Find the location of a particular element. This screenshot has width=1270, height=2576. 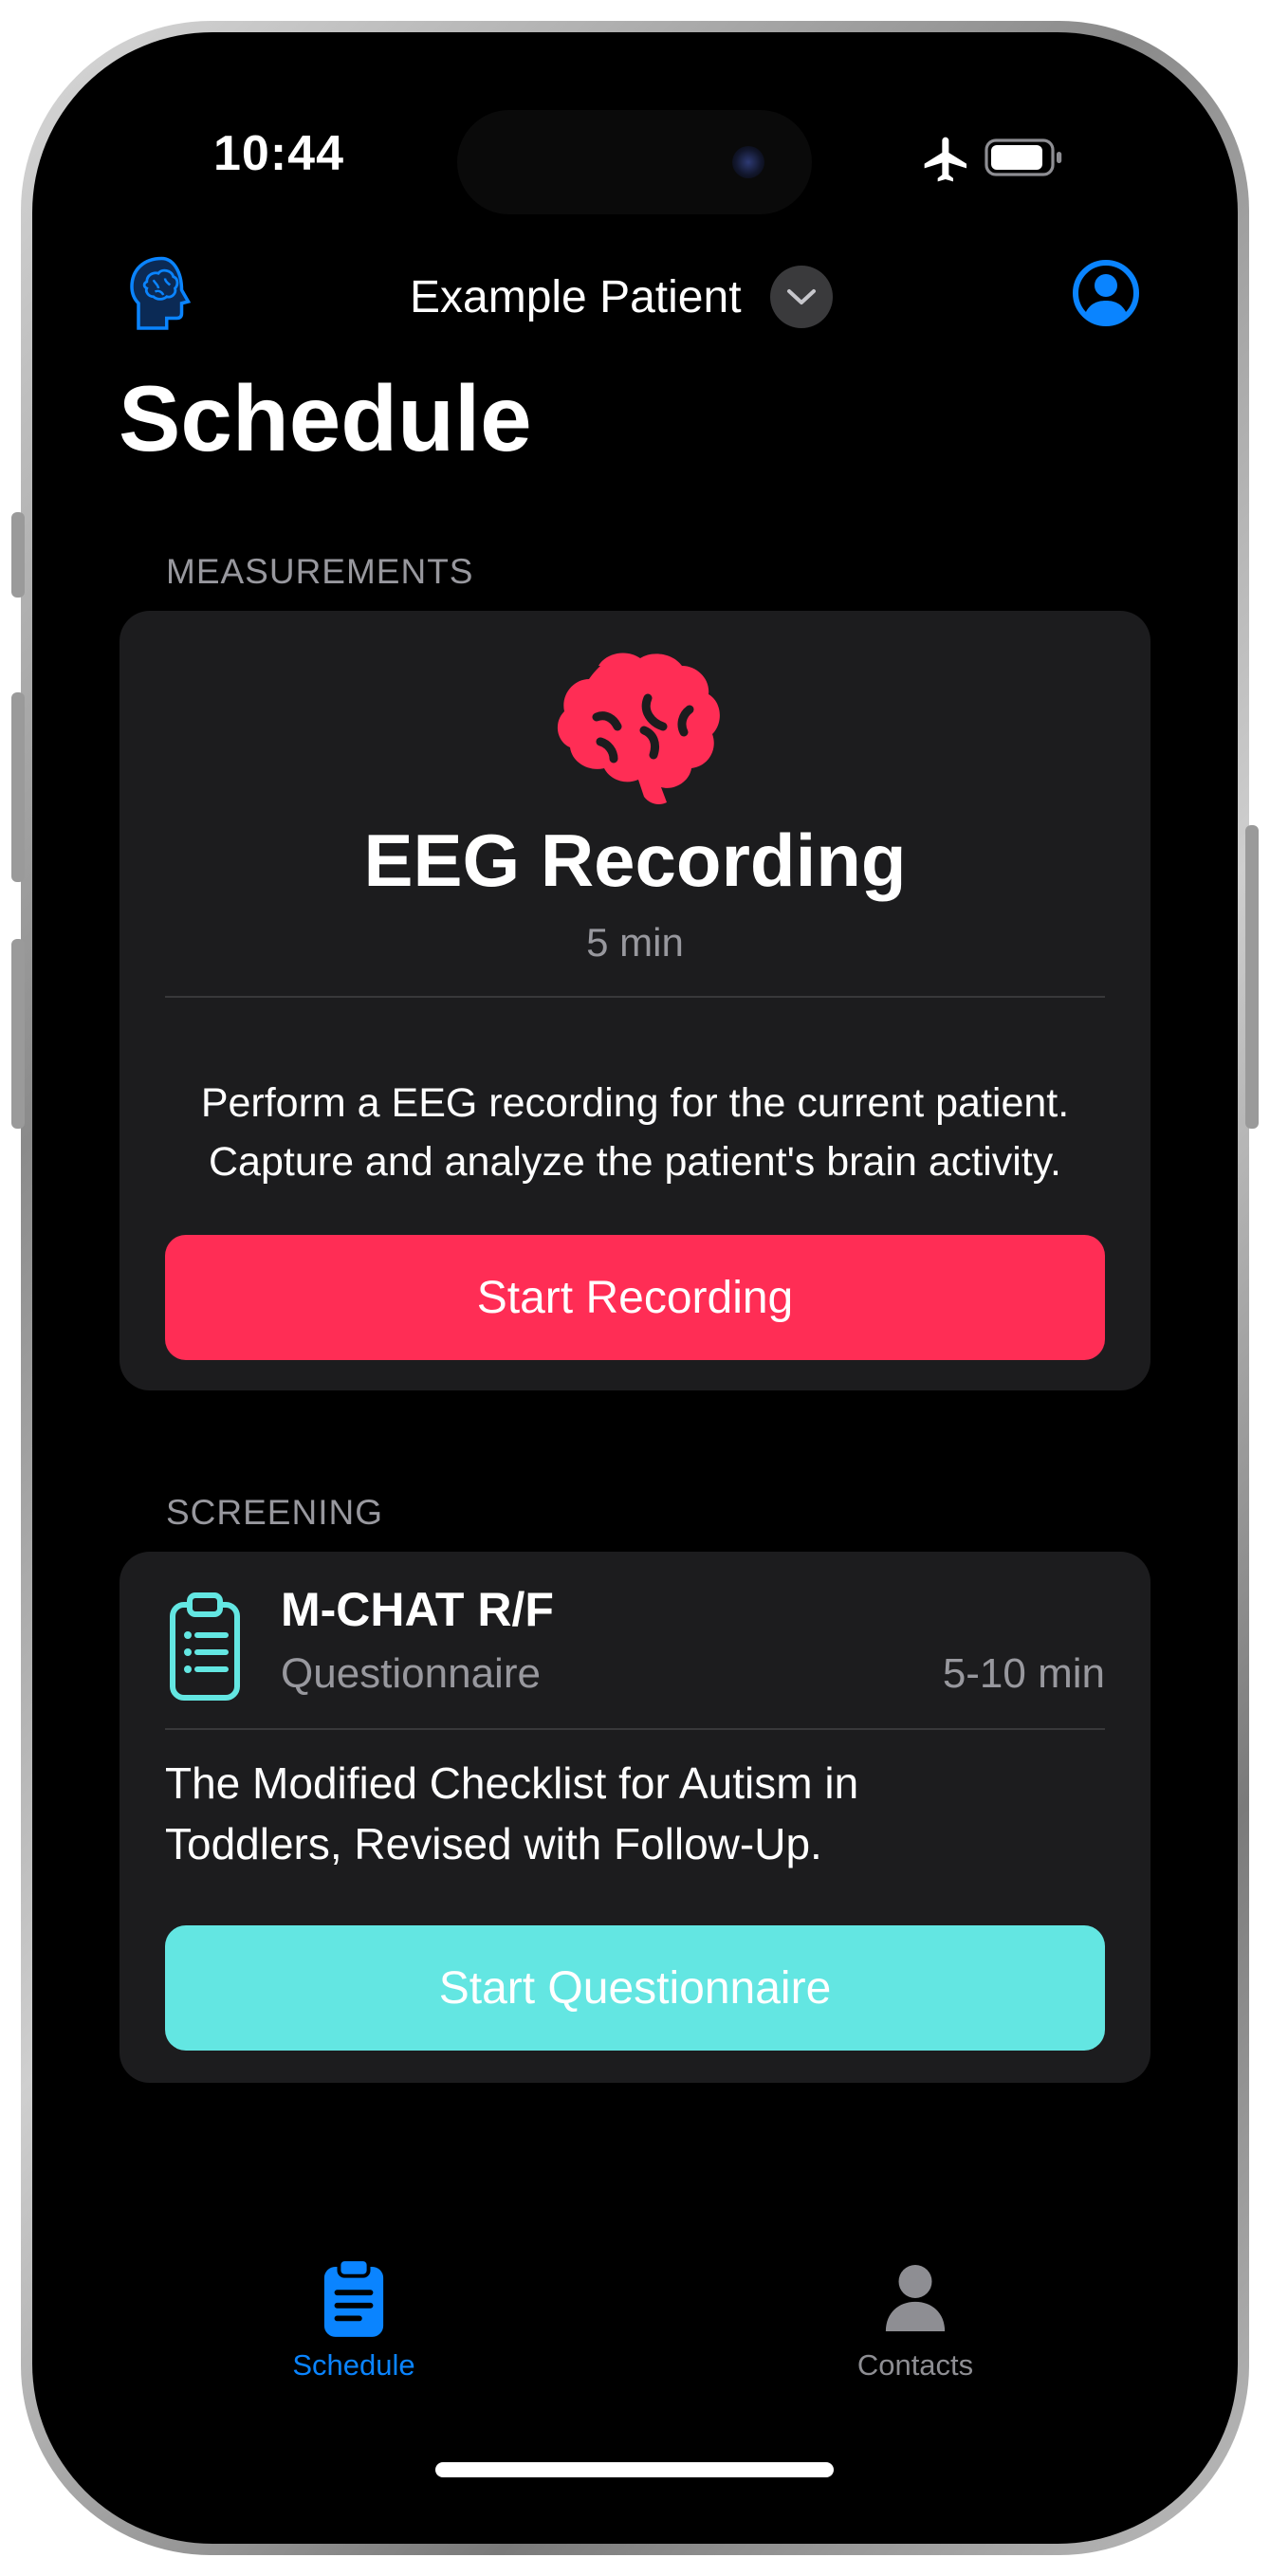

front-camera is located at coordinates (748, 162).